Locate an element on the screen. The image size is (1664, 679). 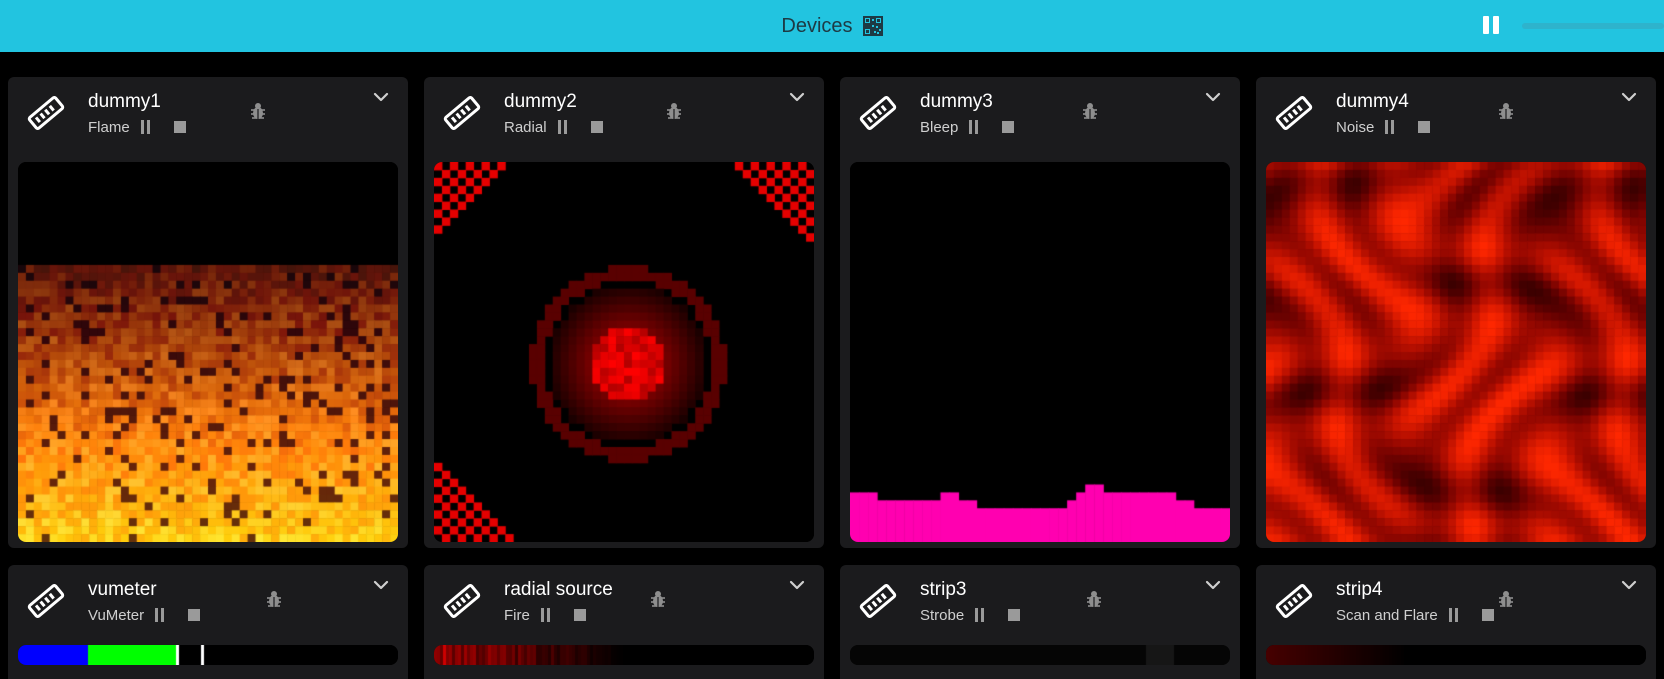
device-card-radial-source: radial source Fire is located at coordinates (624, 622).